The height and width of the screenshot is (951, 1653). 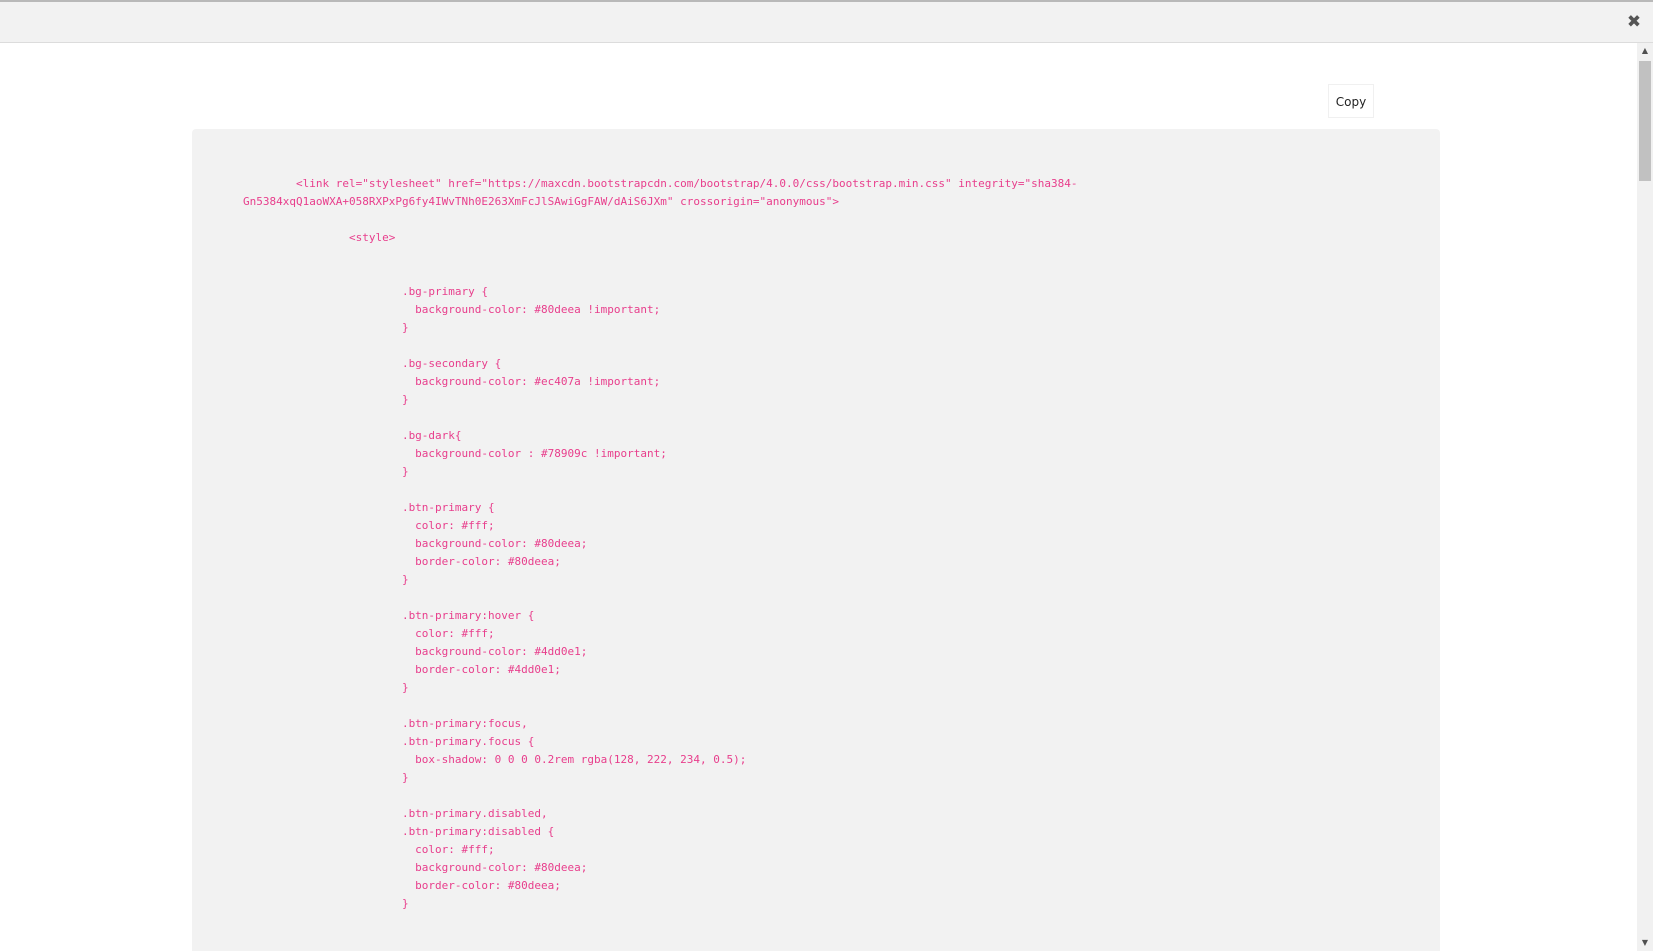 What do you see at coordinates (455, 453) in the screenshot?
I see `code-line: background-color : #78909c !important;` at bounding box center [455, 453].